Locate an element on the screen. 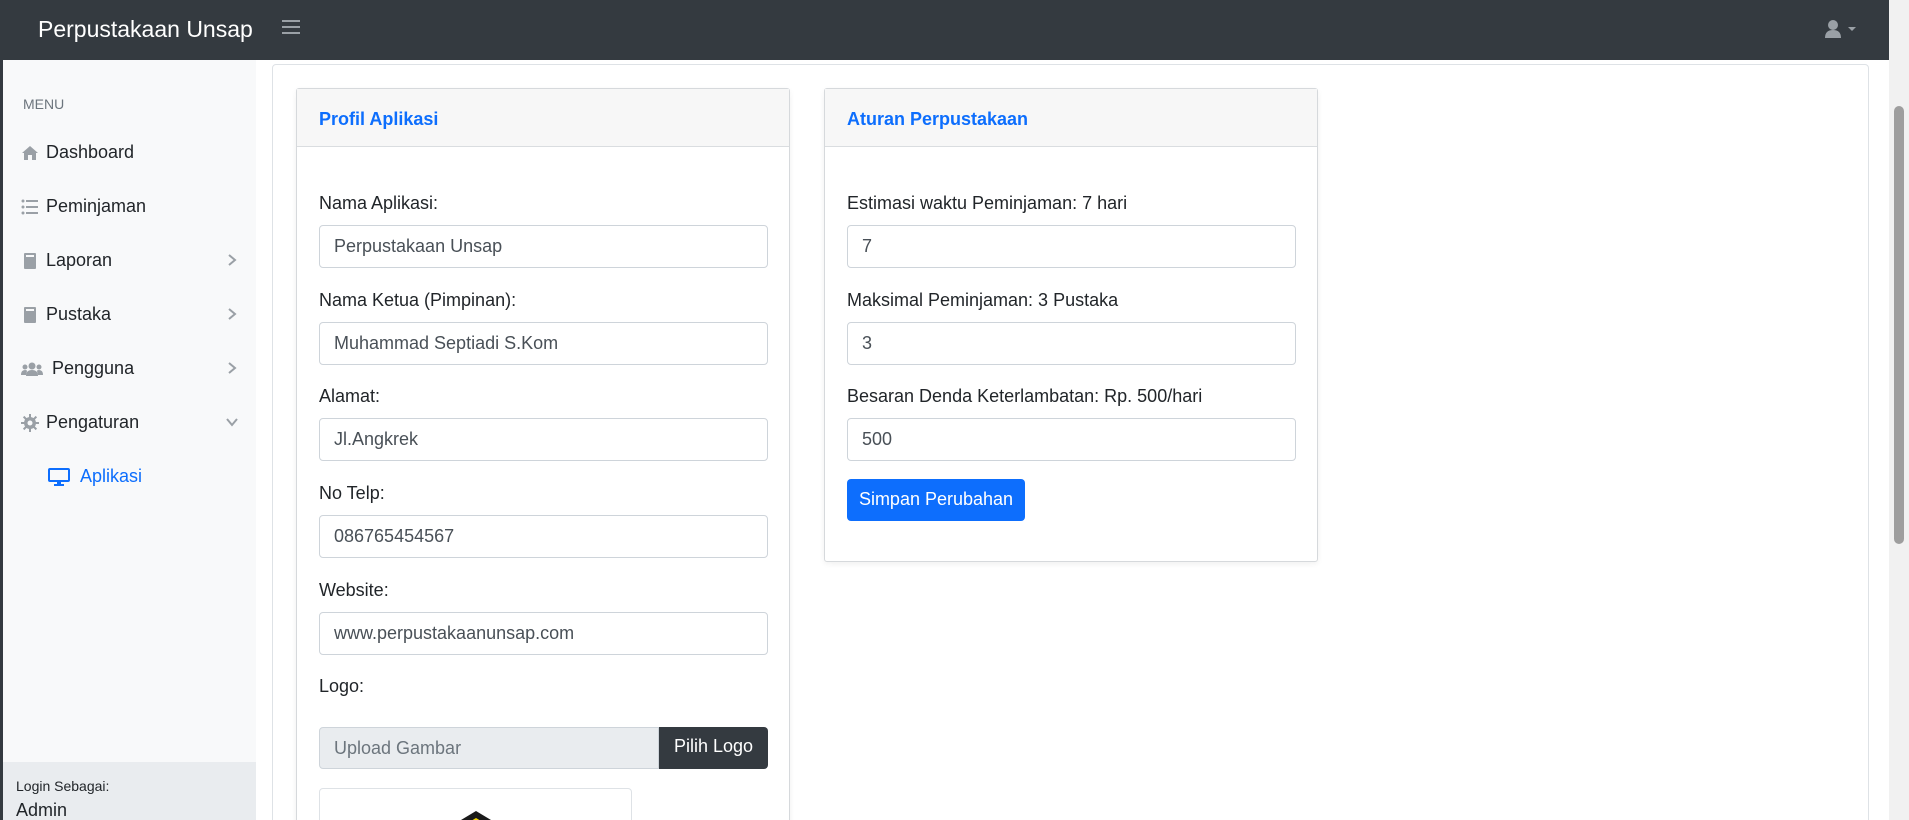 This screenshot has height=820, width=1909. nama-ketua-label: Nama Ketua (Pimpinan): is located at coordinates (418, 300).